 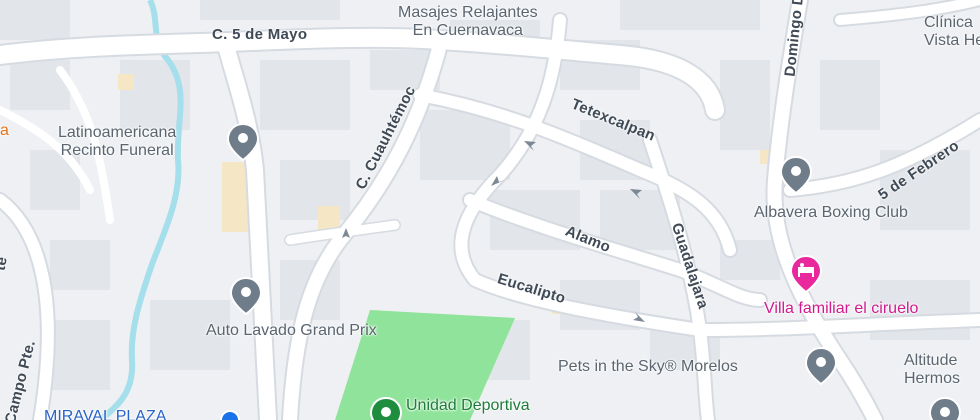 What do you see at coordinates (932, 378) in the screenshot?
I see `poi-altitude-line2: Hermos` at bounding box center [932, 378].